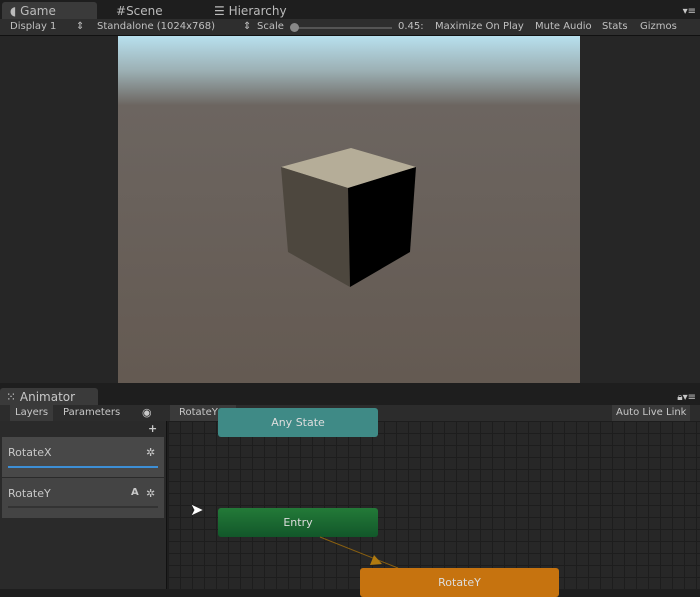 This screenshot has width=700, height=597. I want to click on add-layer-button: +, so click(152, 428).